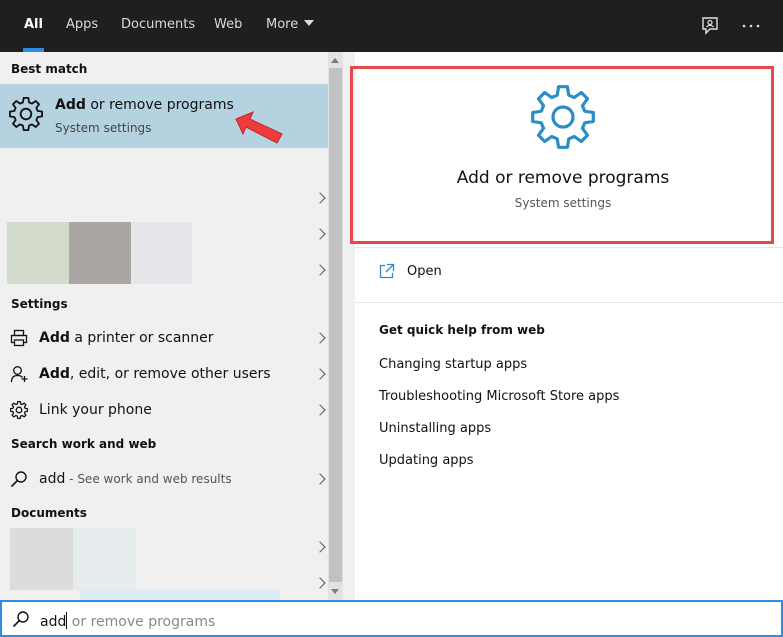 This screenshot has height=637, width=783. I want to click on tab-documents: Documents, so click(158, 26).